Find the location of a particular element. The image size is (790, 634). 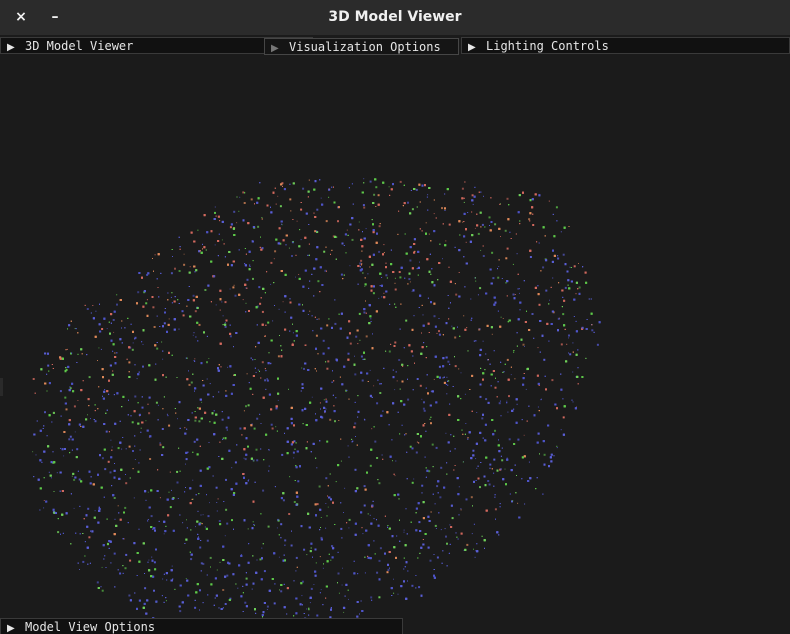

panel-model-view-options-header: ▶ Model View Options is located at coordinates (201, 626).